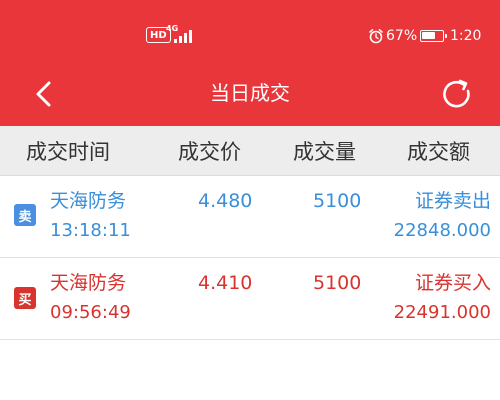 This screenshot has height=400, width=500. Describe the element at coordinates (457, 94) in the screenshot. I see `refresh-icon` at that location.